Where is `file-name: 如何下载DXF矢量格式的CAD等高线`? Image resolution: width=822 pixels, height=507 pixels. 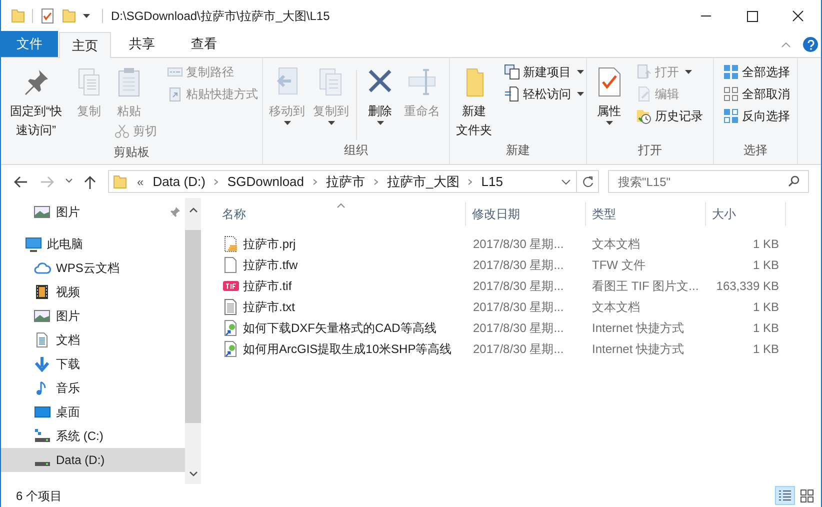
file-name: 如何下载DXF矢量格式的CAD等高线 is located at coordinates (339, 328).